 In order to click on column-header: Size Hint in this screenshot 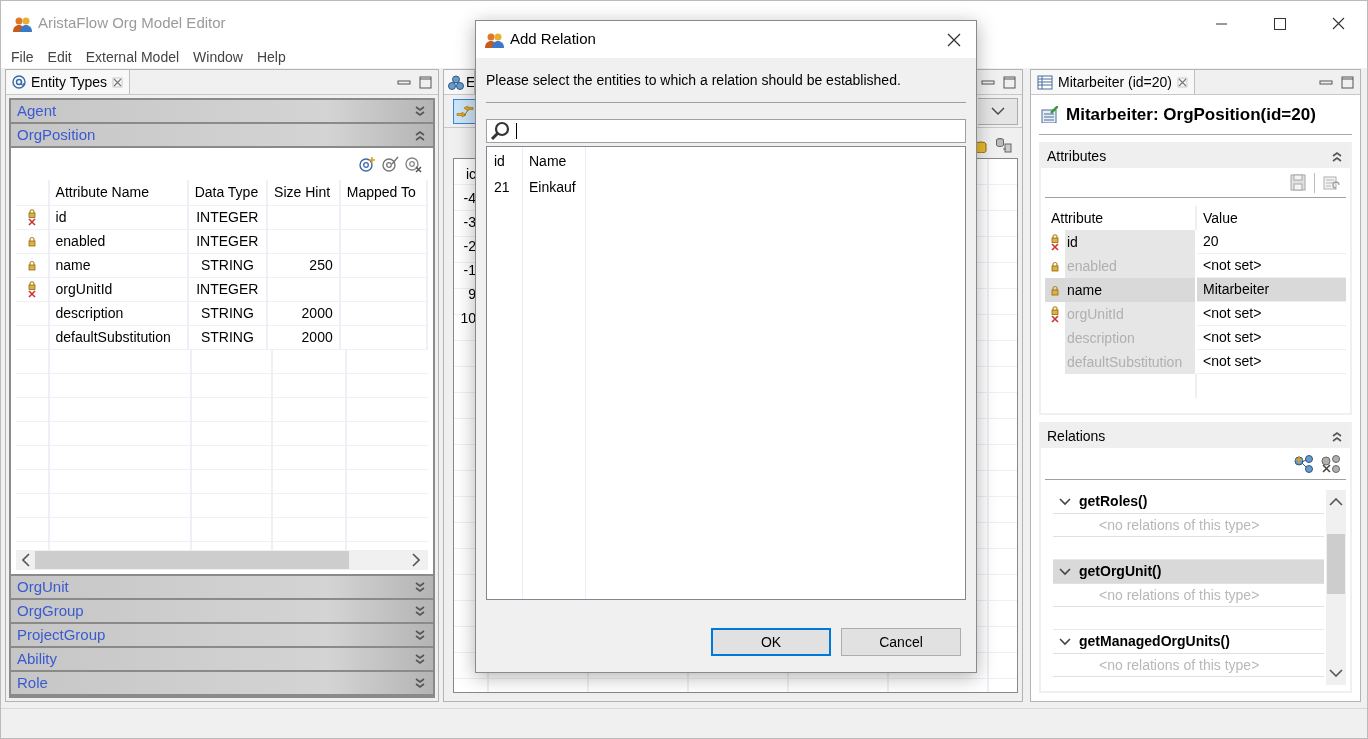, I will do `click(304, 192)`.